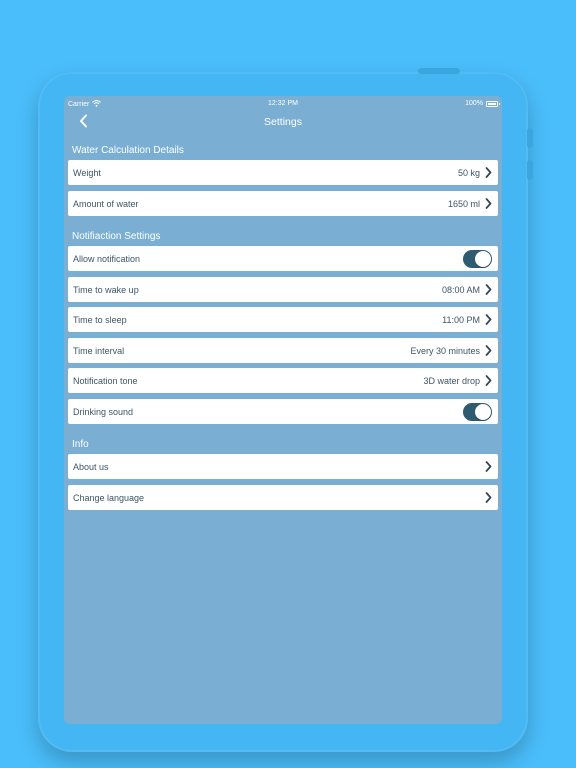 Image resolution: width=576 pixels, height=768 pixels. Describe the element at coordinates (474, 103) in the screenshot. I see `battery-percent: 100%` at that location.